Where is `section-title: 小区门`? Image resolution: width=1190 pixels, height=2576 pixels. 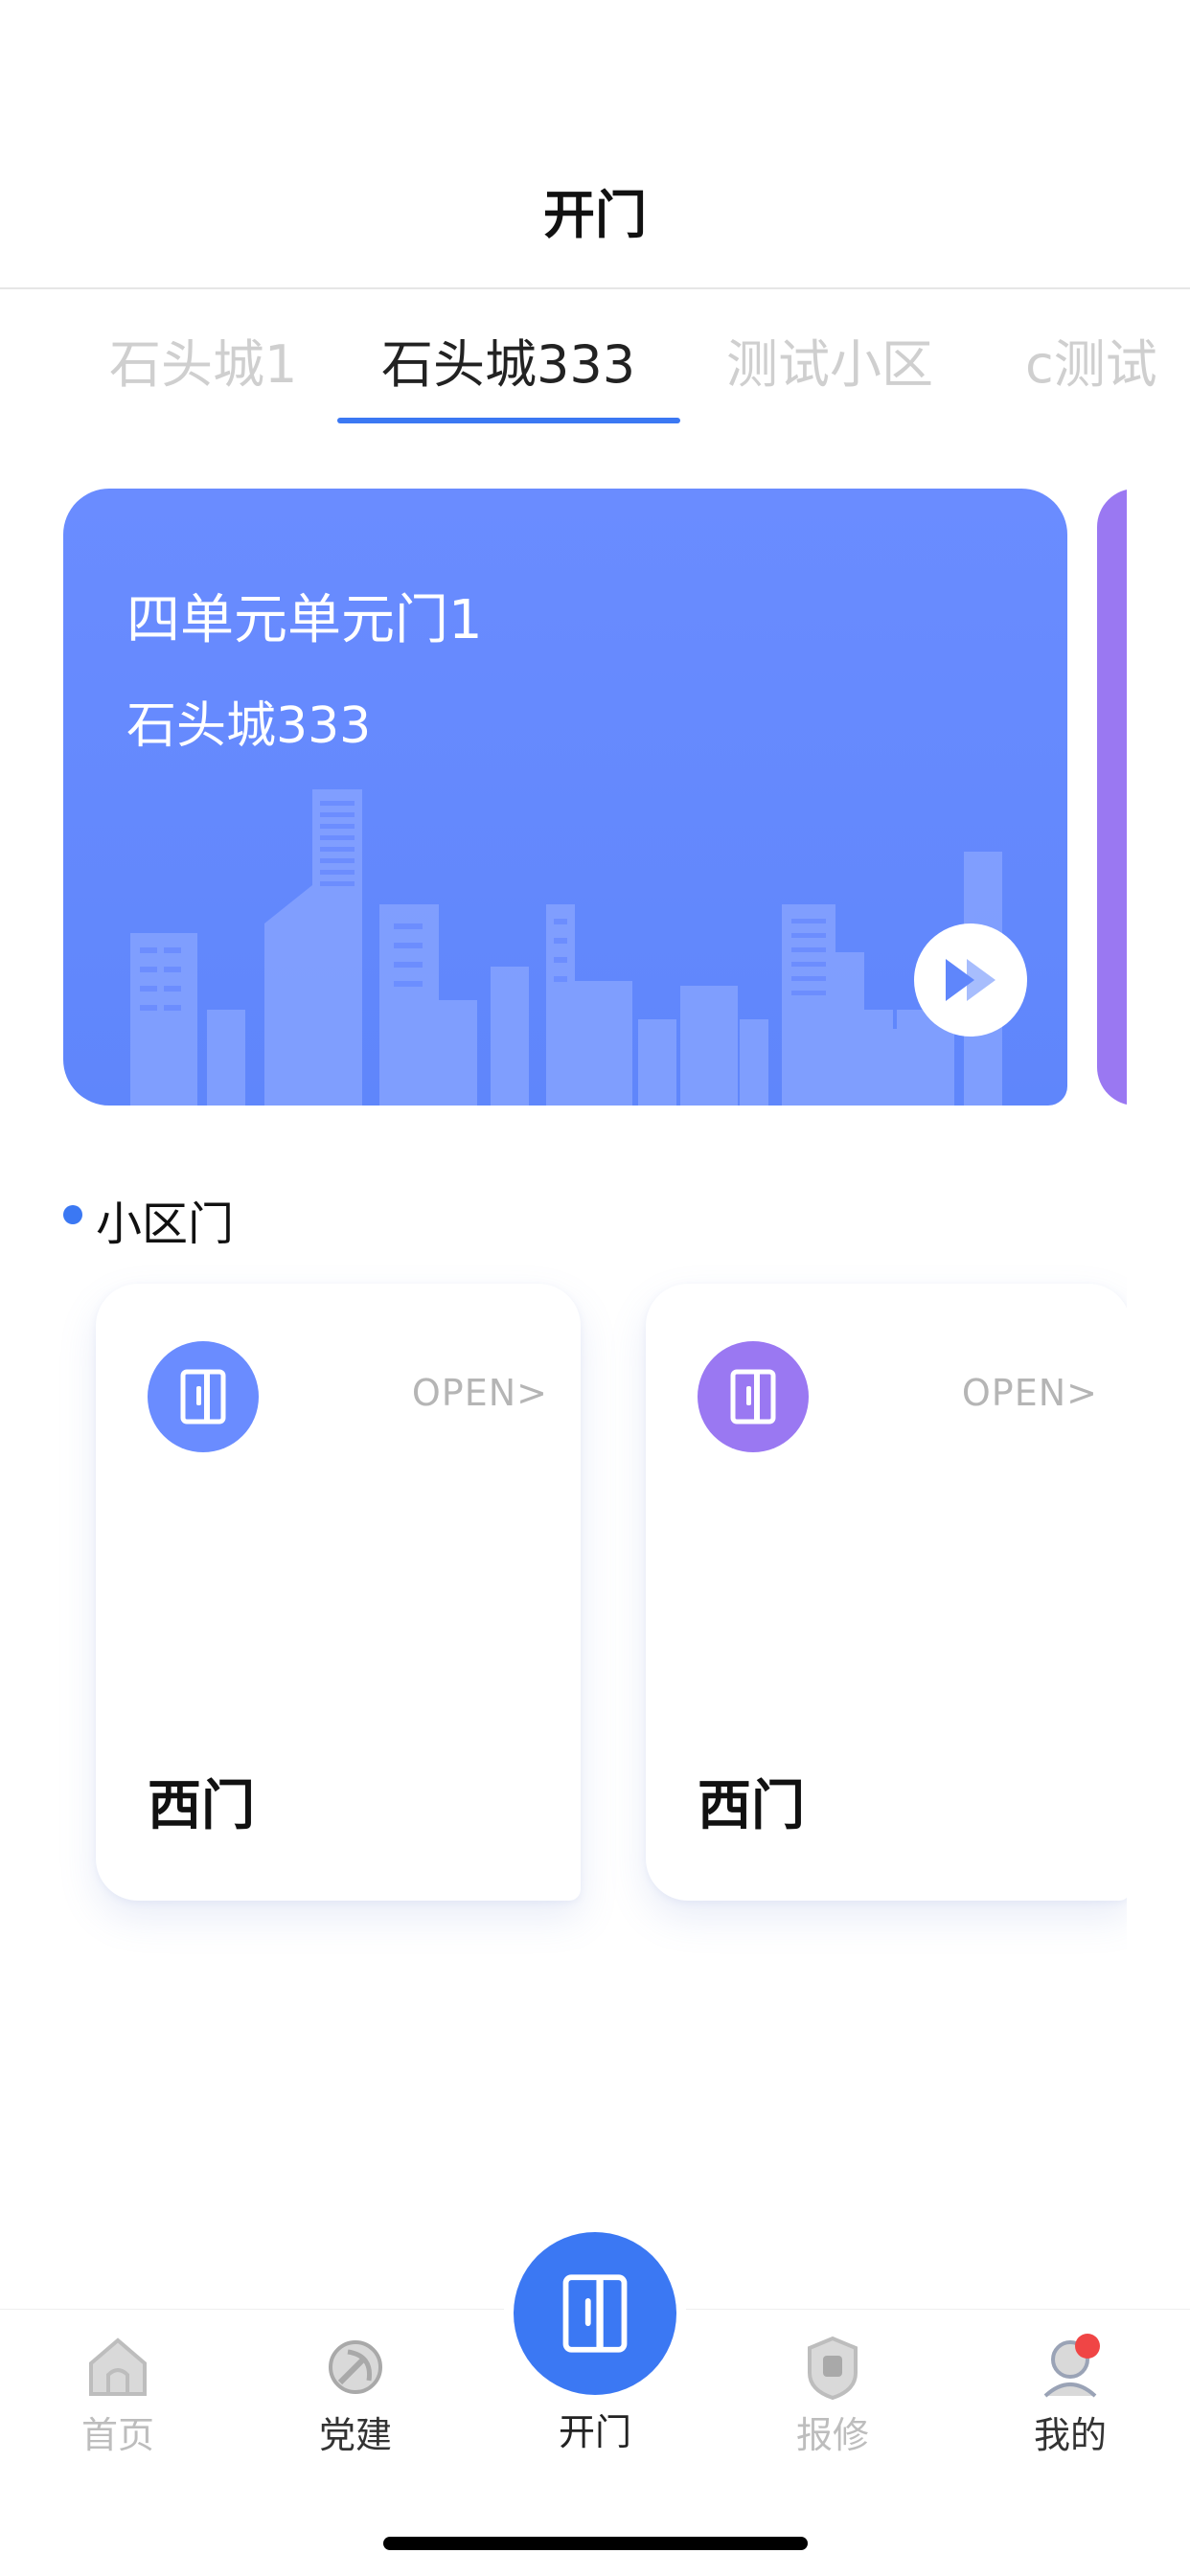
section-title: 小区门 is located at coordinates (166, 1224).